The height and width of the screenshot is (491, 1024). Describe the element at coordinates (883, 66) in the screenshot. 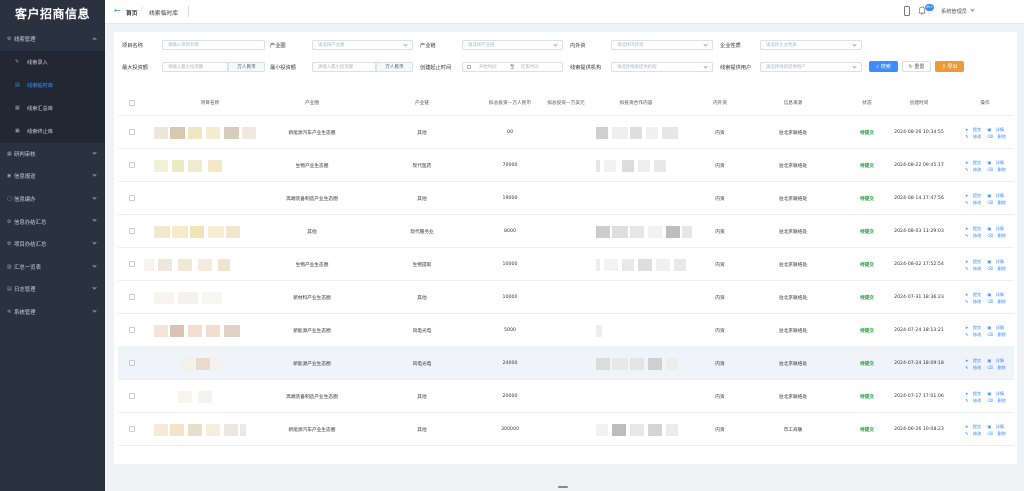

I see `search-button: ⌕ 搜索` at that location.